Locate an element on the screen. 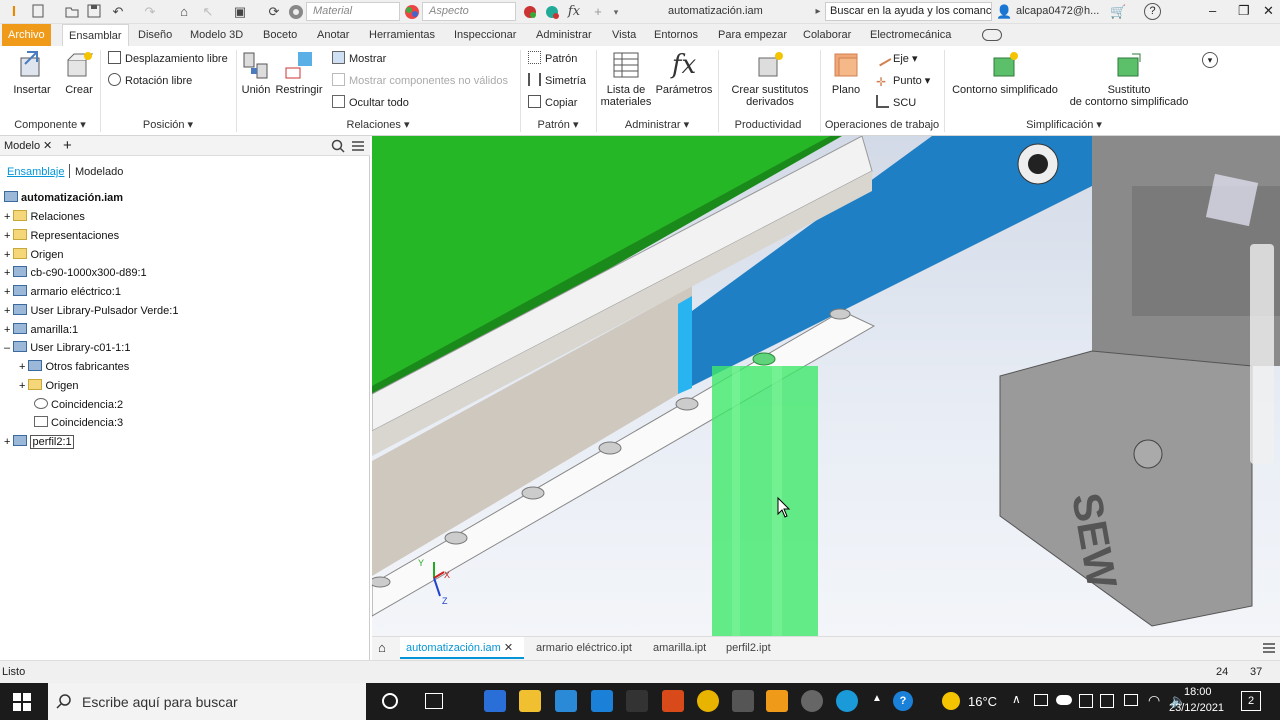  simetria-button: Simetría is located at coordinates (557, 81).